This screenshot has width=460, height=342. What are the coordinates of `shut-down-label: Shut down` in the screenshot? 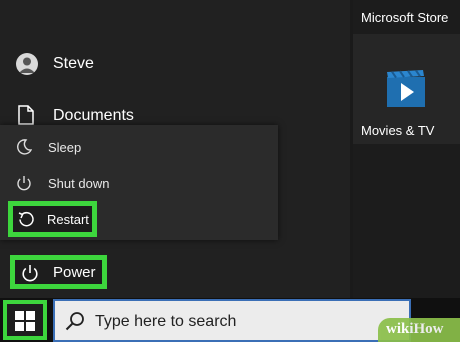 It's located at (79, 183).